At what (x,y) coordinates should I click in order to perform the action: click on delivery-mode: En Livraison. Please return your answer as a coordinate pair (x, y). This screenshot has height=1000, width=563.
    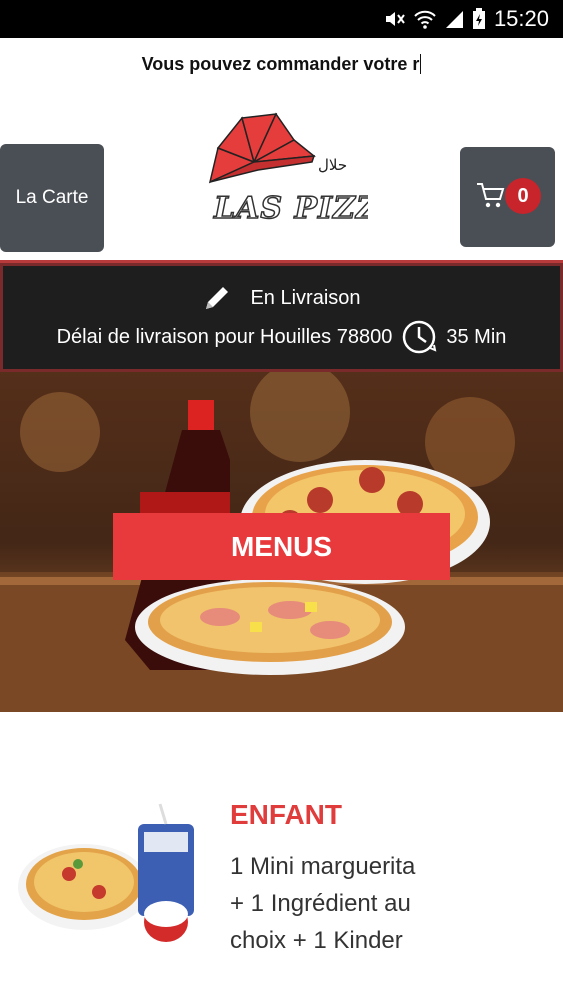
    Looking at the image, I should click on (305, 297).